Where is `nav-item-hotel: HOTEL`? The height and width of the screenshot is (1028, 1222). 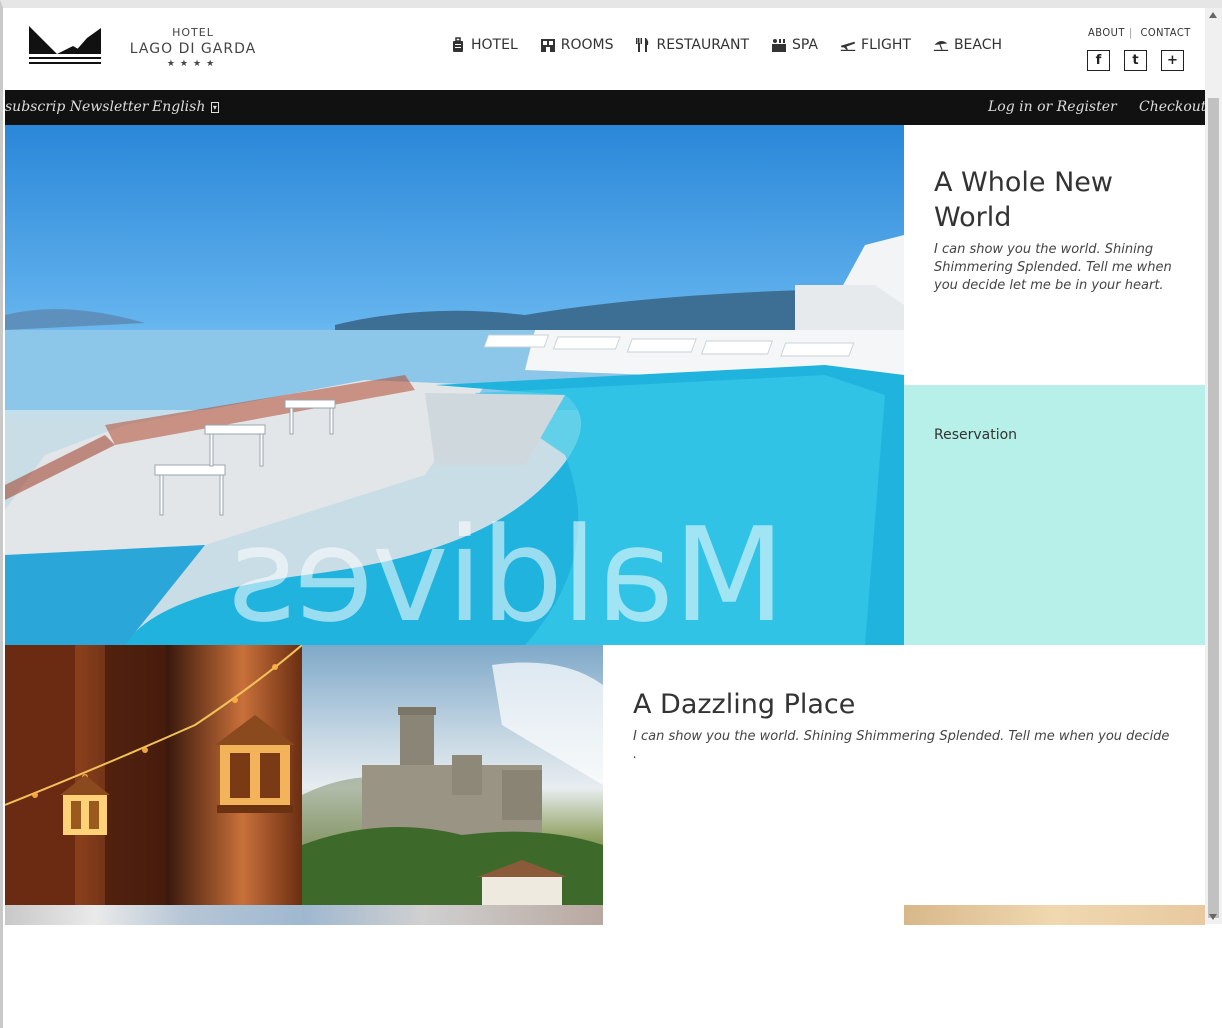 nav-item-hotel: HOTEL is located at coordinates (484, 45).